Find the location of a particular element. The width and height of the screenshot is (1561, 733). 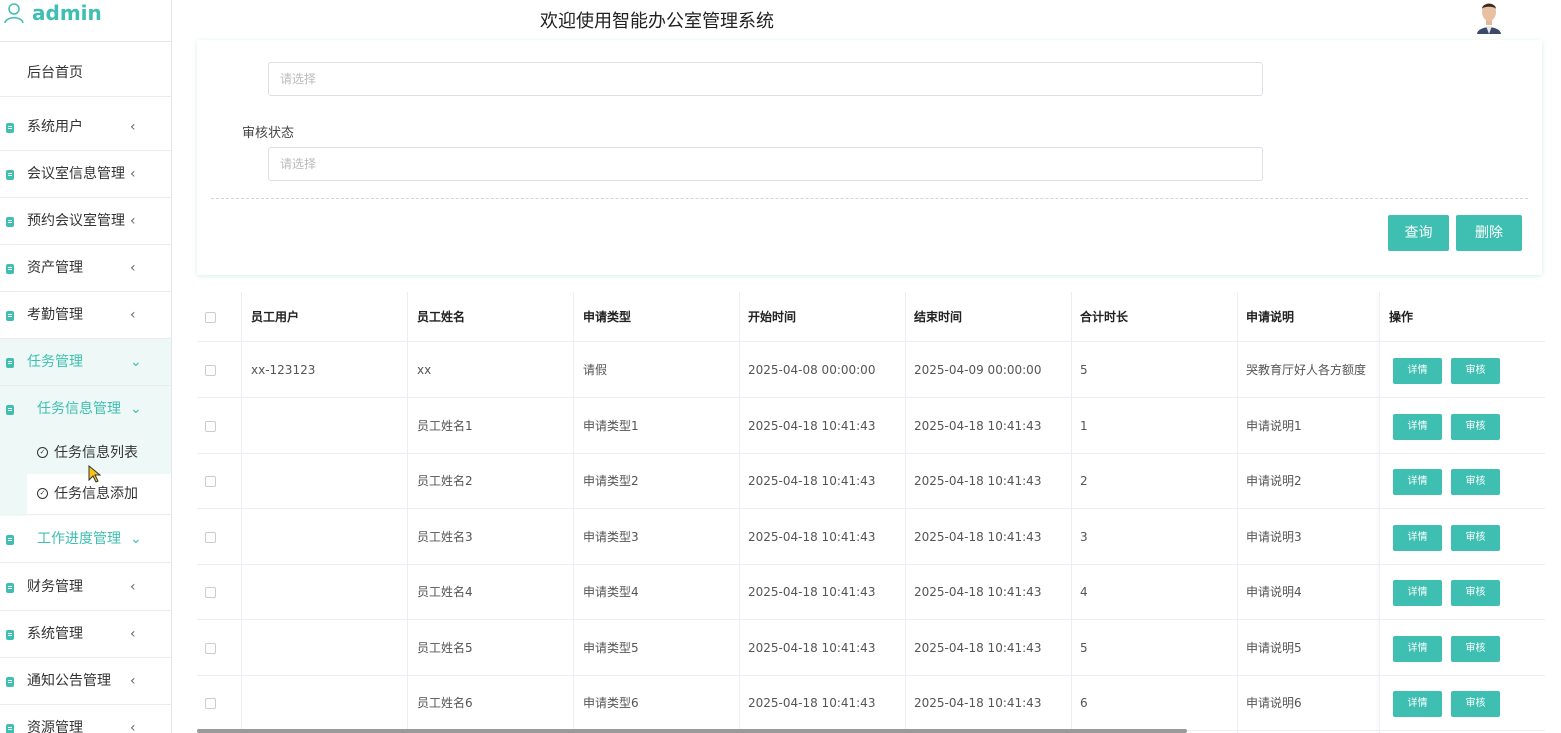

sidebar-item-meeting-room-booking: 预约会议室管理 ‹ is located at coordinates (85, 221).